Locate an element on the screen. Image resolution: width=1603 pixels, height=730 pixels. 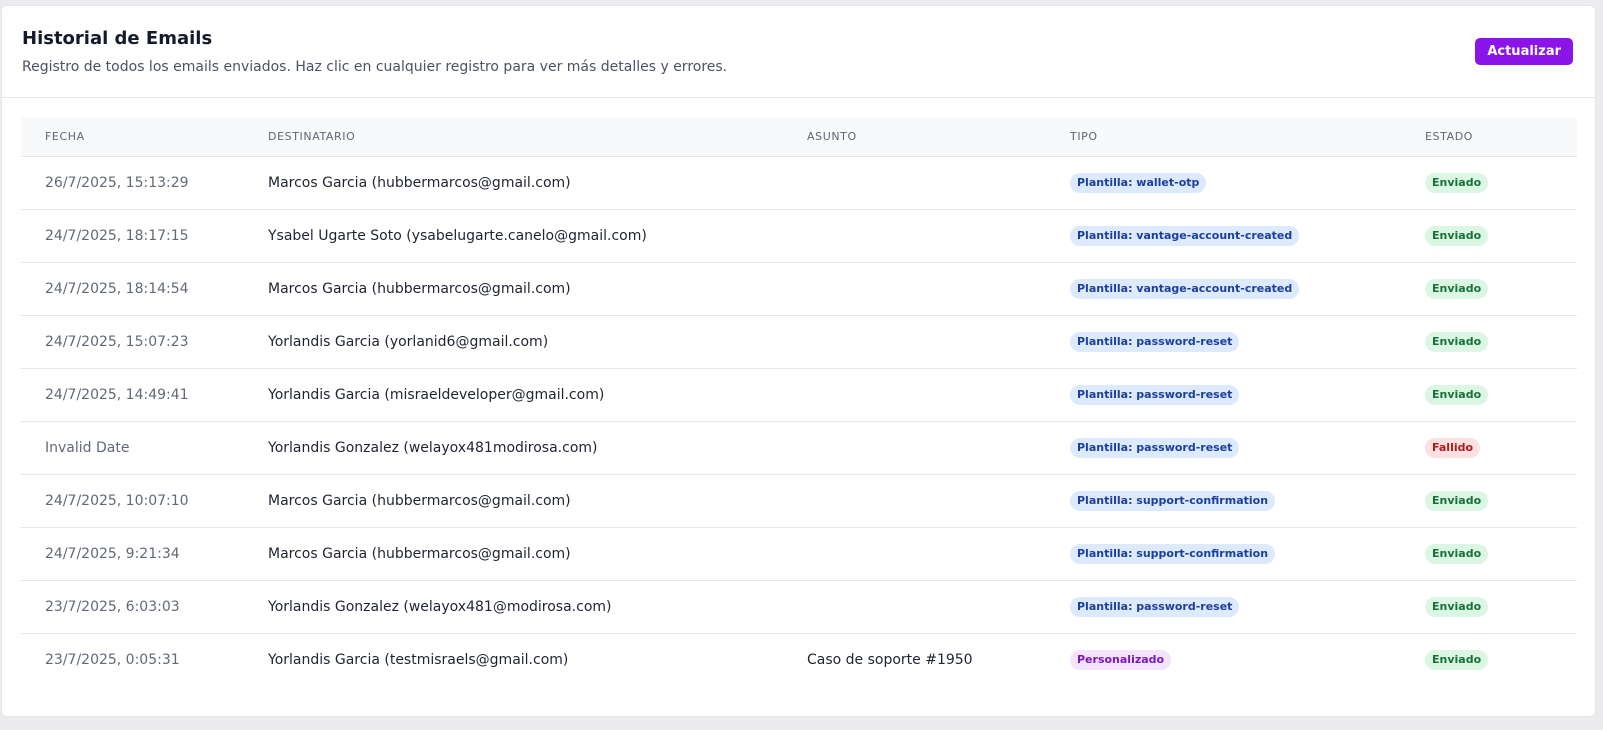
cell-tipo: Plantilla: wallet-otp is located at coordinates (1223, 183).